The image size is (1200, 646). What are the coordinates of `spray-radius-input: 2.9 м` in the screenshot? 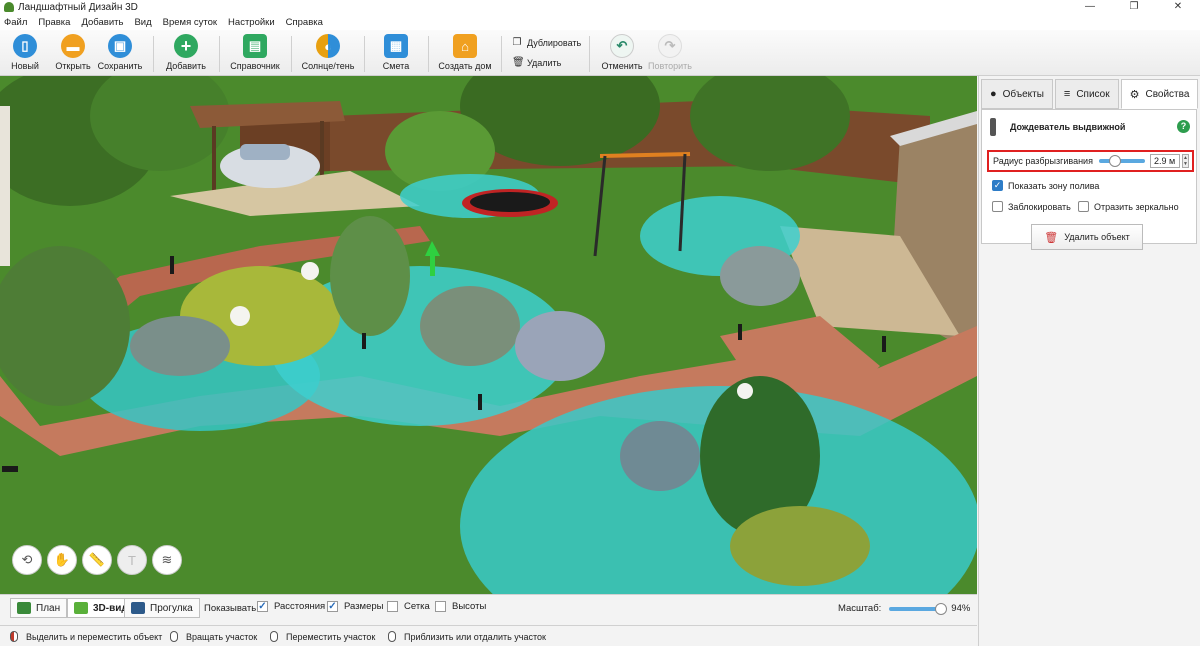 It's located at (1165, 161).